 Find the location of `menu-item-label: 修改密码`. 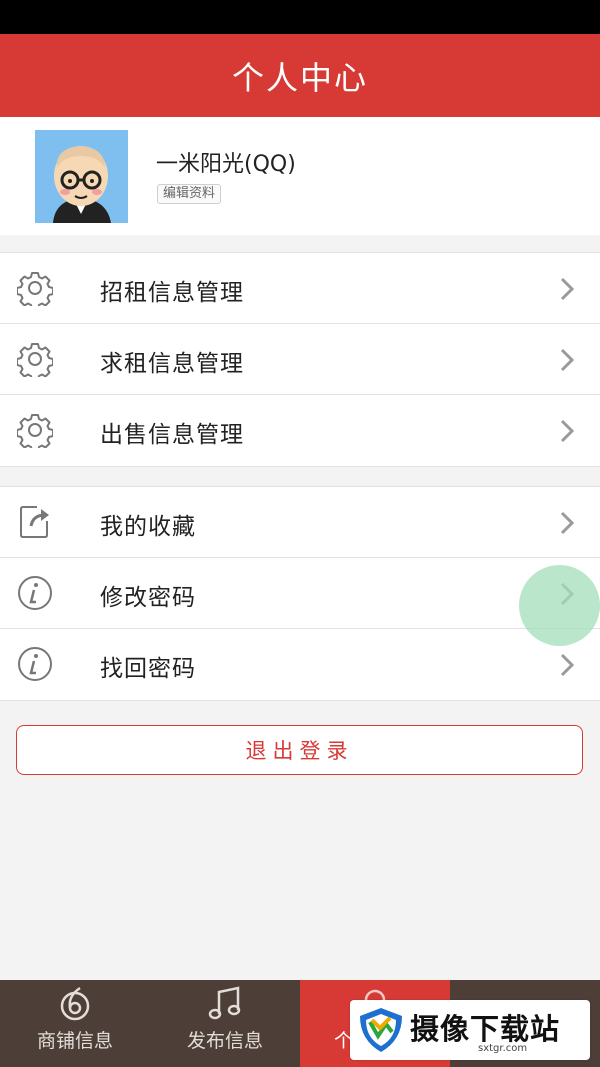

menu-item-label: 修改密码 is located at coordinates (148, 598).